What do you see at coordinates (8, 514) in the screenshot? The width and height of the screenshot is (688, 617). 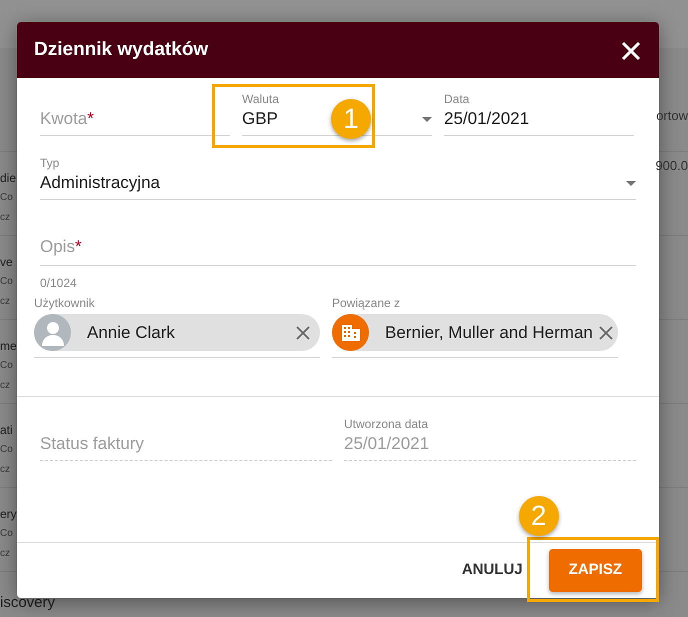 I see `background-text: ery` at bounding box center [8, 514].